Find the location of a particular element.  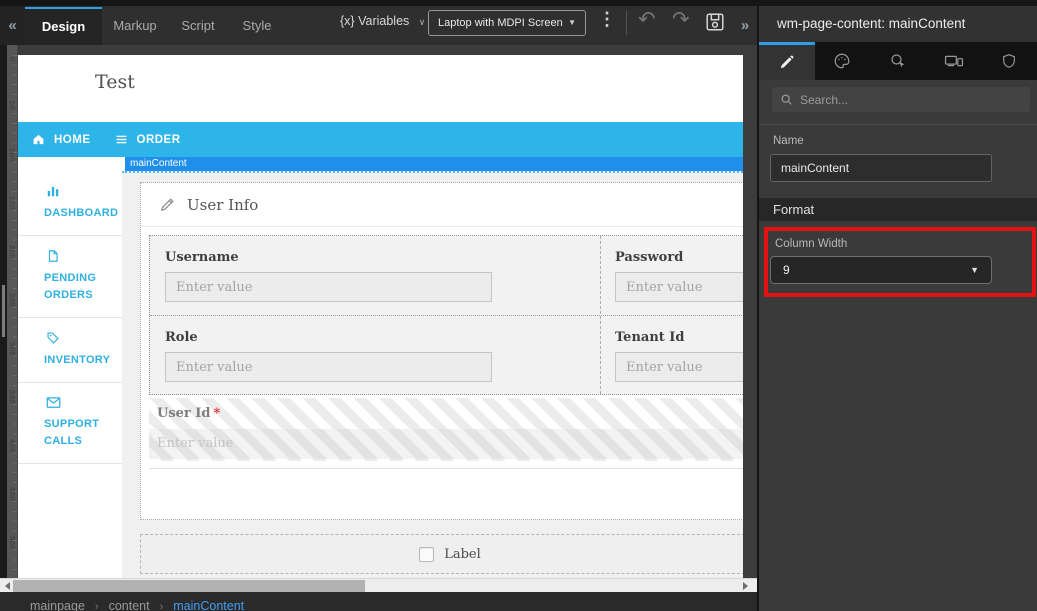

sidebar-item-label: DASHBOARD is located at coordinates (81, 213).